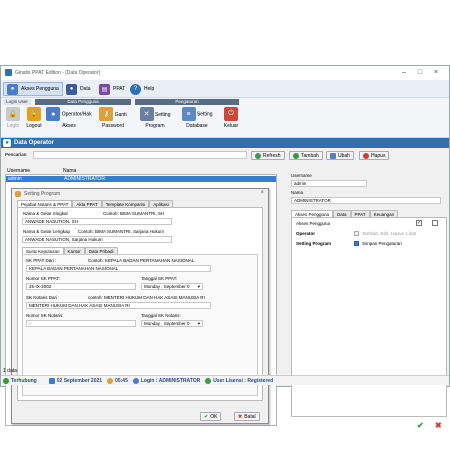 This screenshot has width=450, height=450. Describe the element at coordinates (42, 193) in the screenshot. I see `dialog-title: Setting Program` at that location.